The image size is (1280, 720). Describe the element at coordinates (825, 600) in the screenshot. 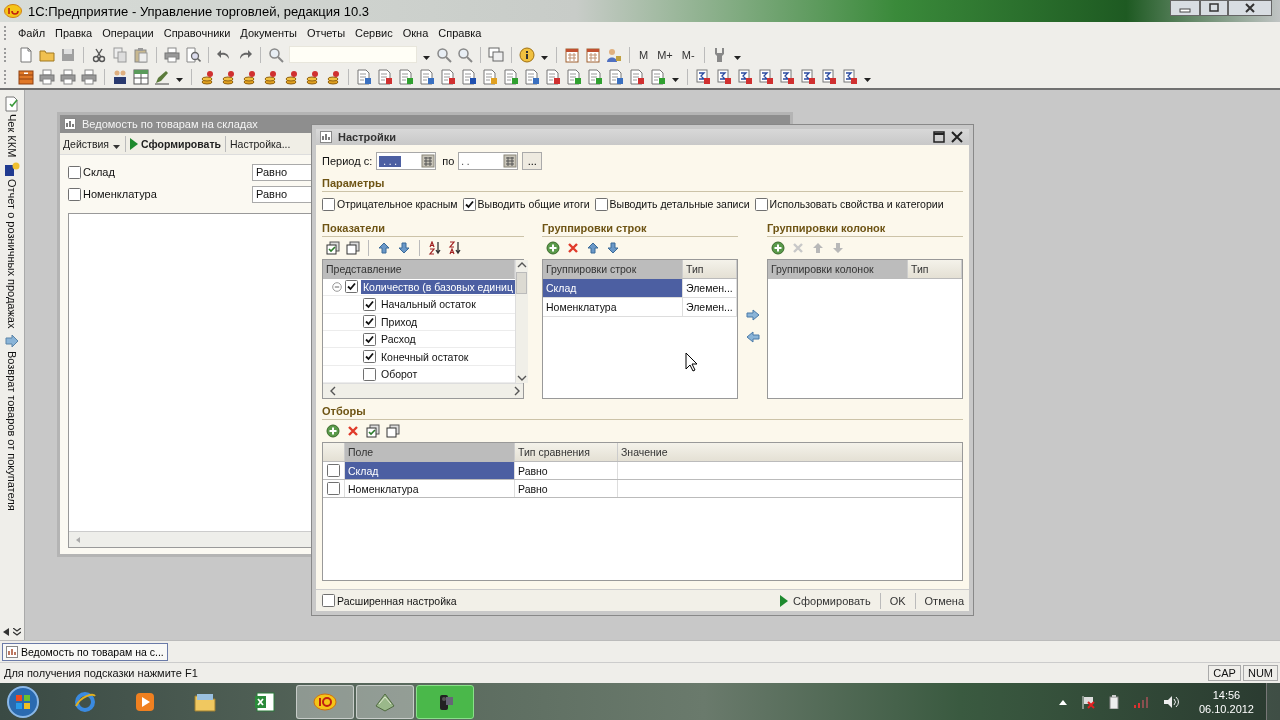

I see `dialog-button: Сформировать` at that location.